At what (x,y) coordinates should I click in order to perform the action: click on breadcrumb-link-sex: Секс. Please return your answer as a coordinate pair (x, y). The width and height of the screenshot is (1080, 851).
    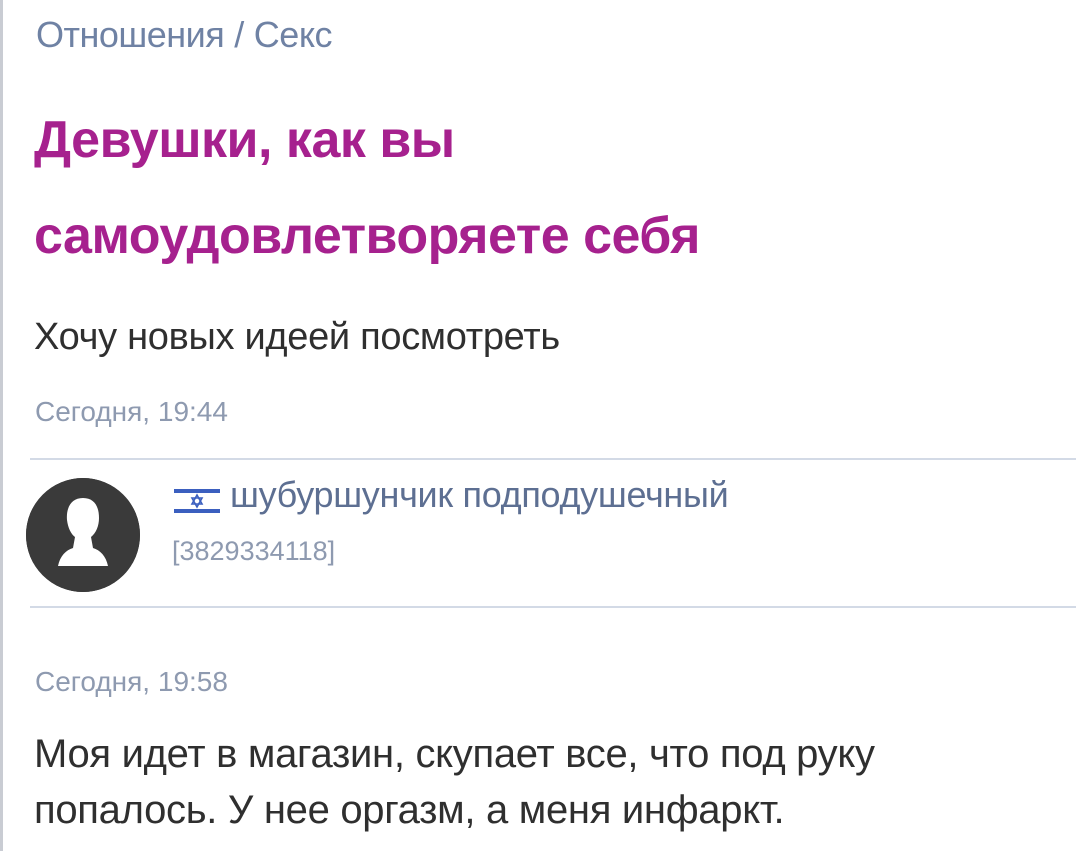
    Looking at the image, I should click on (293, 34).